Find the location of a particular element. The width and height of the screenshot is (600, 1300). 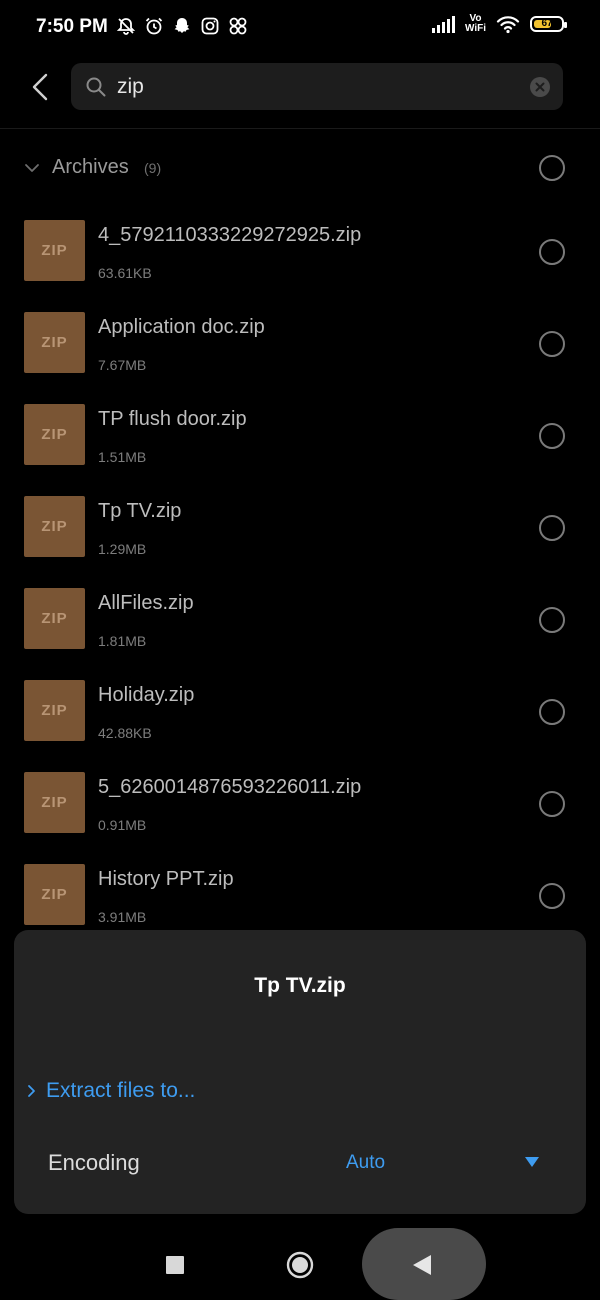

section-count: (9) is located at coordinates (153, 168).